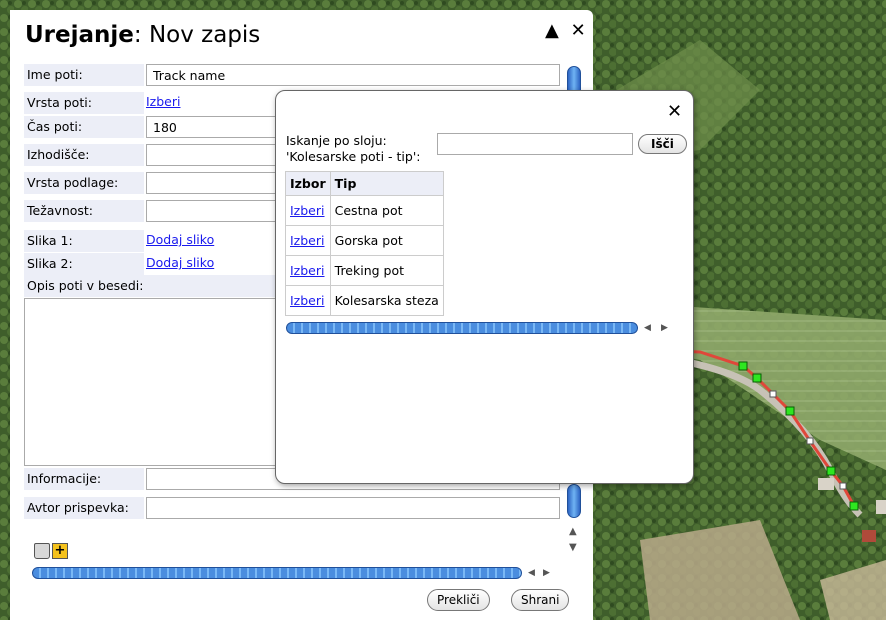  Describe the element at coordinates (540, 600) in the screenshot. I see `save-button: Shrani` at that location.